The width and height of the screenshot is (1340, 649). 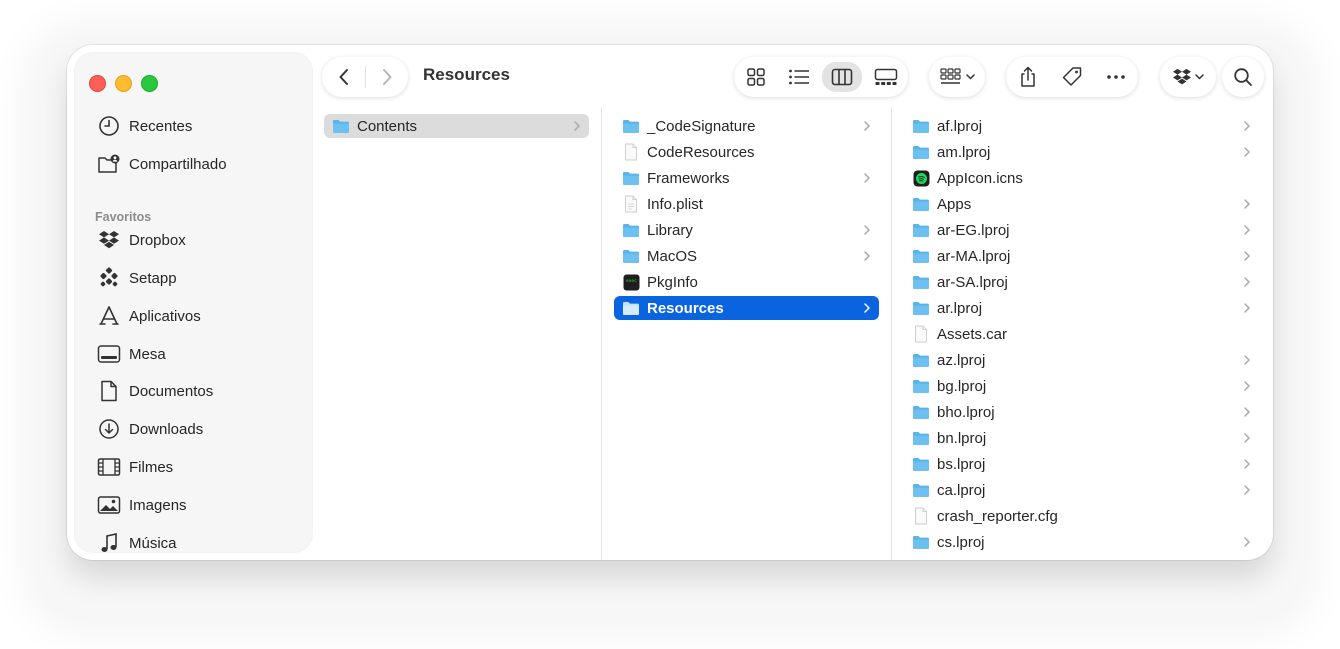 What do you see at coordinates (997, 516) in the screenshot?
I see `file-name: crash_reporter.cfg` at bounding box center [997, 516].